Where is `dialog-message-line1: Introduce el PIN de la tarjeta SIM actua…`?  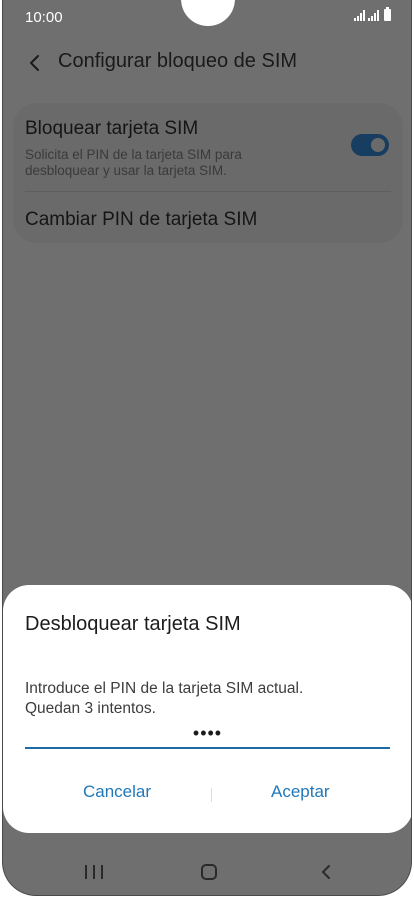
dialog-message-line1: Introduce el PIN de la tarjeta SIM actua… is located at coordinates (164, 688).